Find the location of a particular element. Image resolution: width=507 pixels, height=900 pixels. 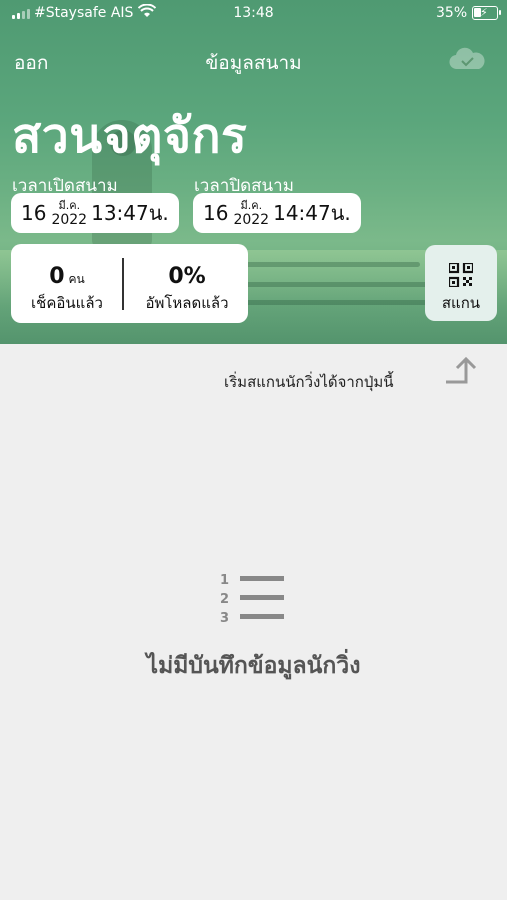

uploaded-stat: 0% อัพโหลดแล้ว is located at coordinates (187, 283).